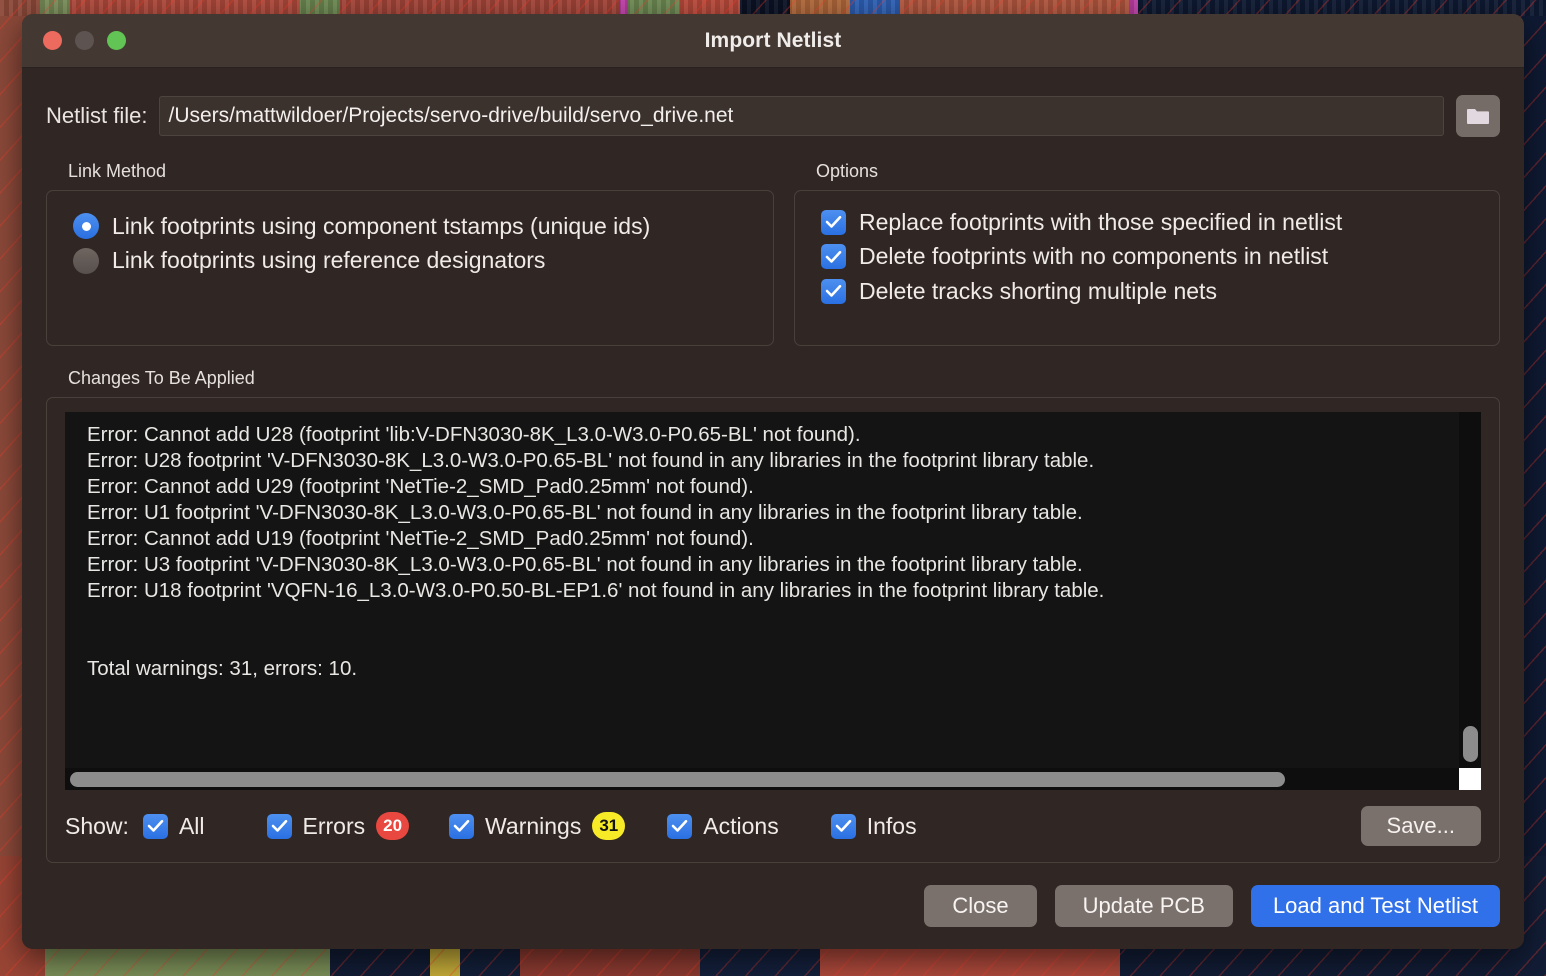 Image resolution: width=1546 pixels, height=976 pixels. What do you see at coordinates (1470, 779) in the screenshot?
I see `scrollbar-corner` at bounding box center [1470, 779].